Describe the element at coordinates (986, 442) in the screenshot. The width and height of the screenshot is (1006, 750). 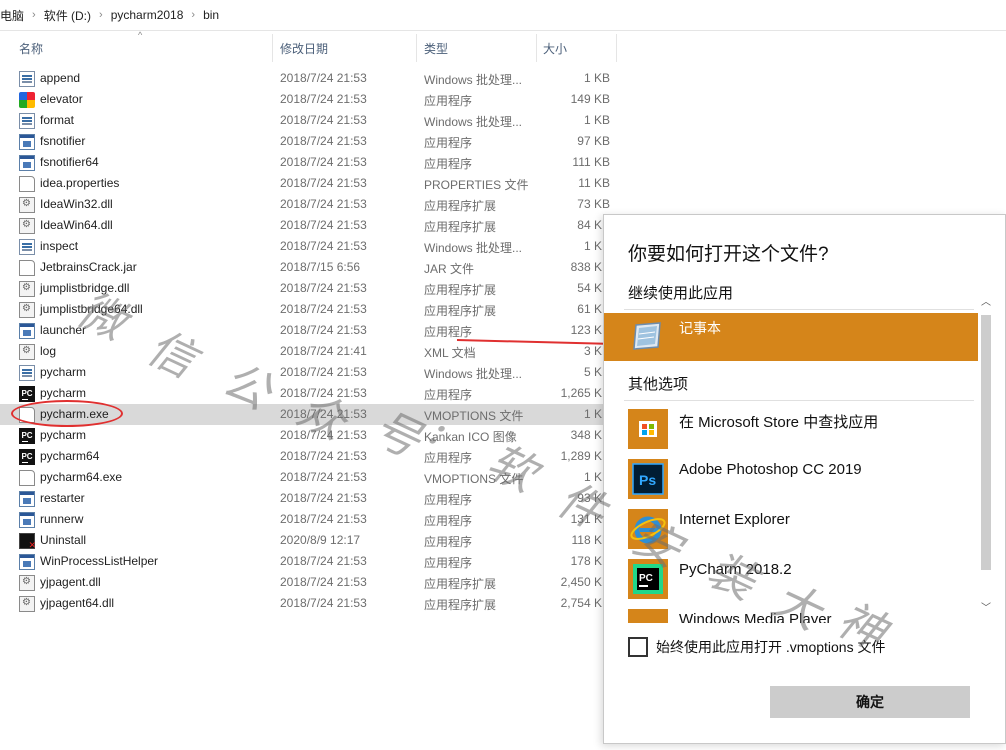
I see `scrollbar-thumb` at that location.